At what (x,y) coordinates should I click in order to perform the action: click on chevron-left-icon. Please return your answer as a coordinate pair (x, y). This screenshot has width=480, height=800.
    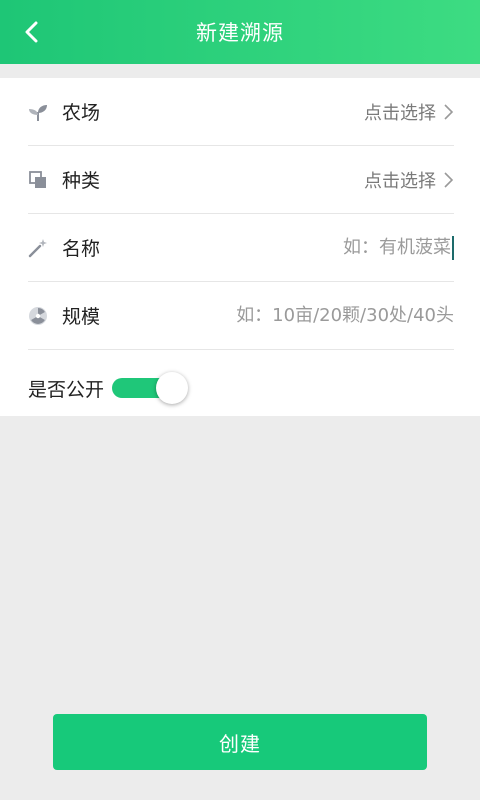
    Looking at the image, I should click on (31, 32).